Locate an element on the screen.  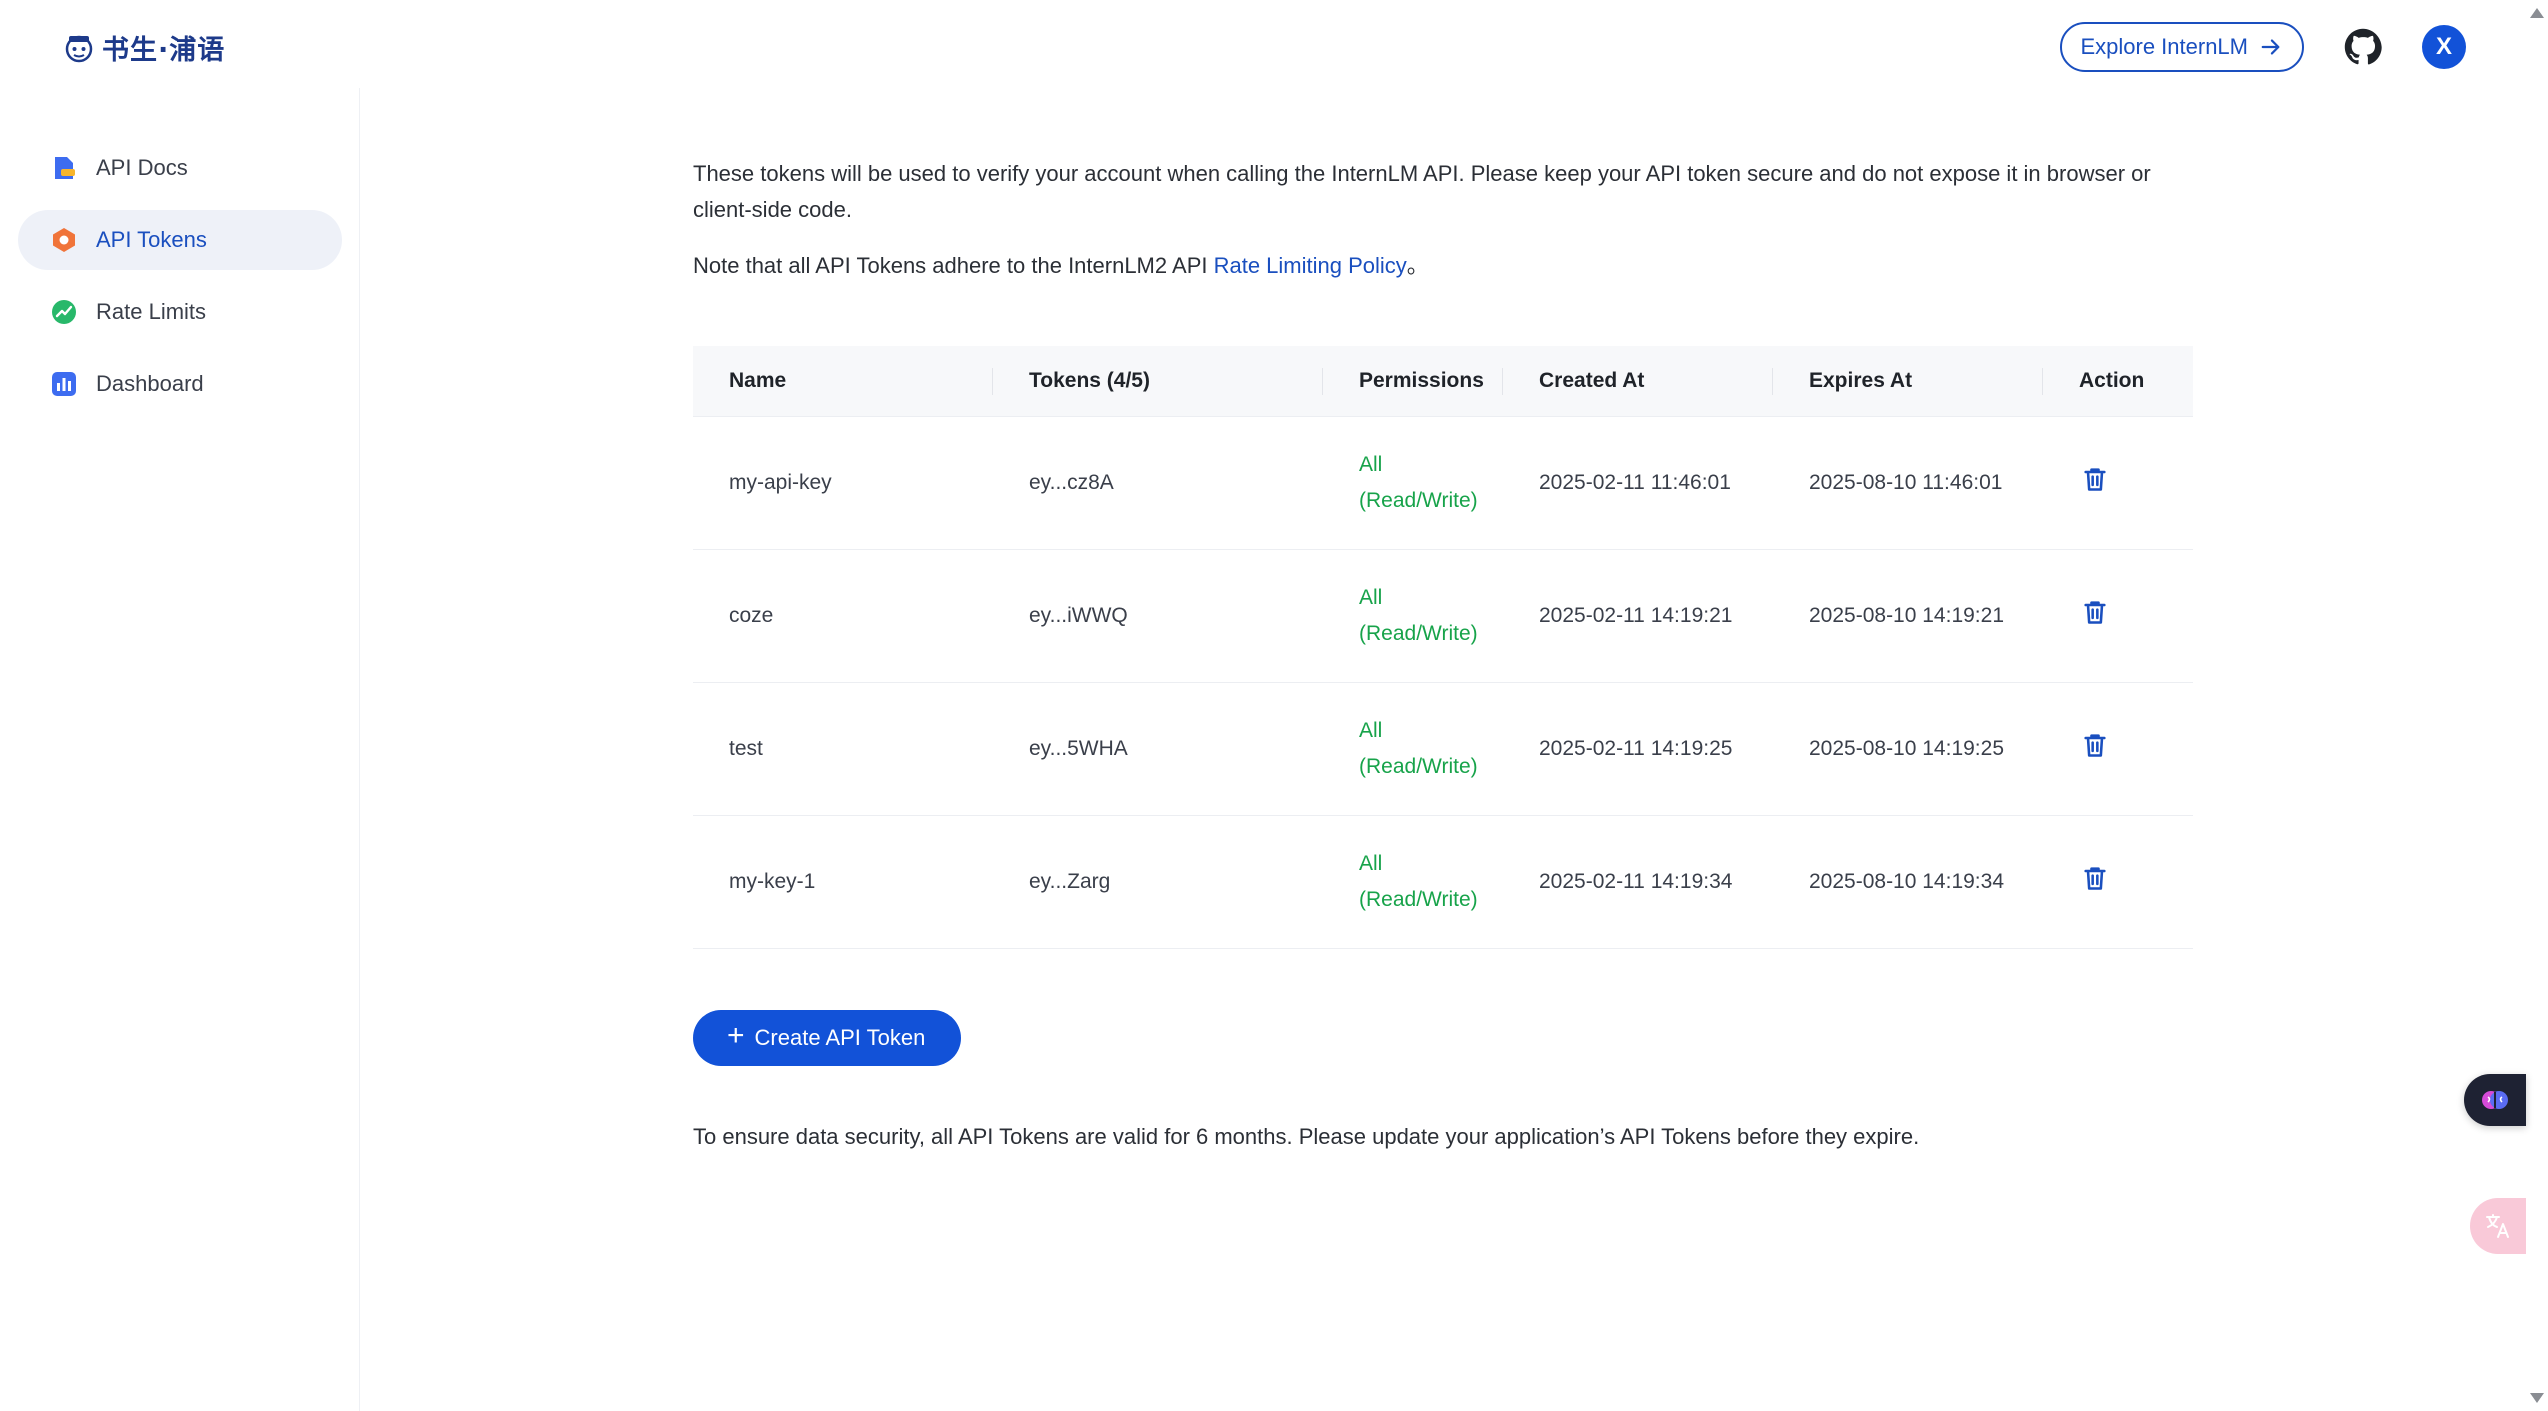
token-name: coze is located at coordinates (751, 615).